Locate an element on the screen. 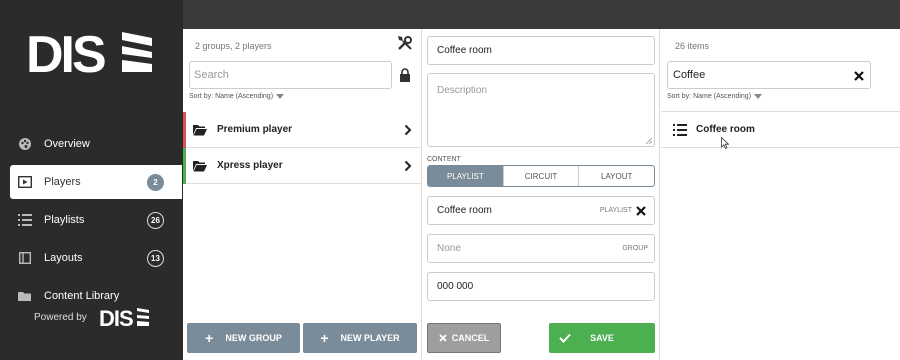 Image resolution: width=900 pixels, height=360 pixels. sidebar-item-layouts: Layouts 13 is located at coordinates (96, 258).